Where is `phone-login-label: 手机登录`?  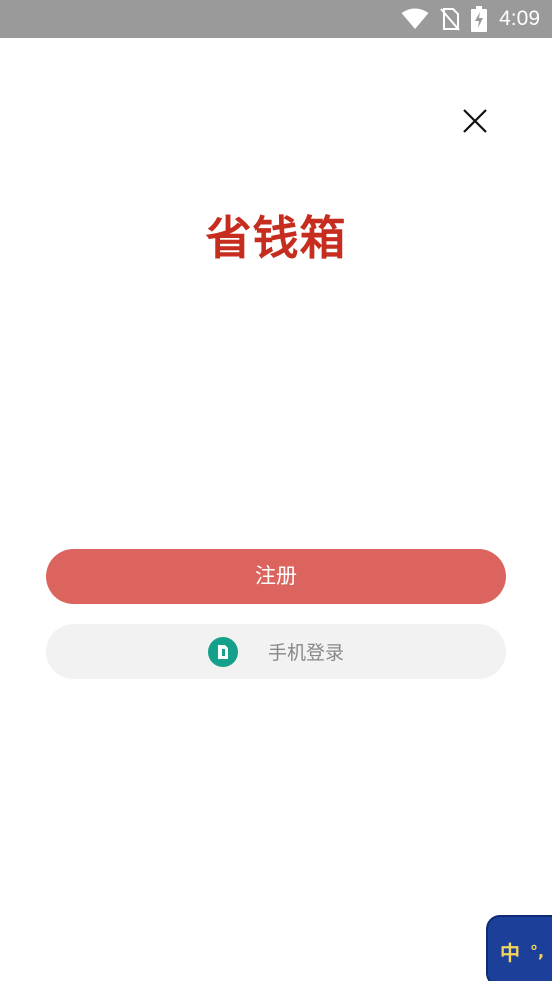 phone-login-label: 手机登录 is located at coordinates (305, 653).